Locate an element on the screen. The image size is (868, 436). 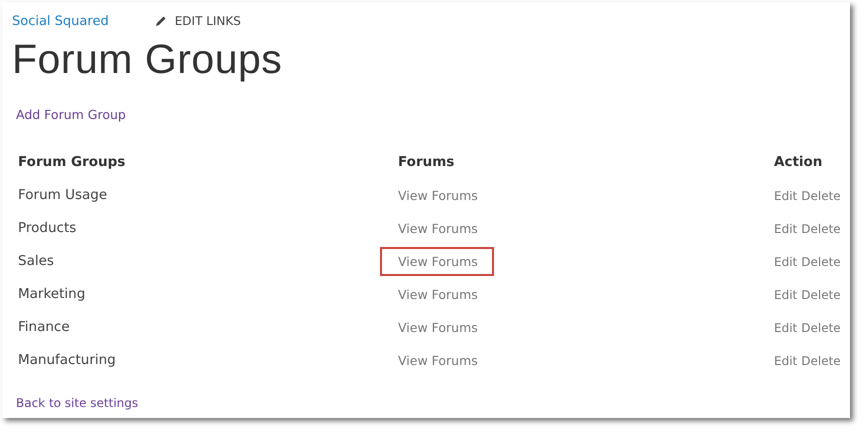
column-header: Forum Groups is located at coordinates (72, 162).